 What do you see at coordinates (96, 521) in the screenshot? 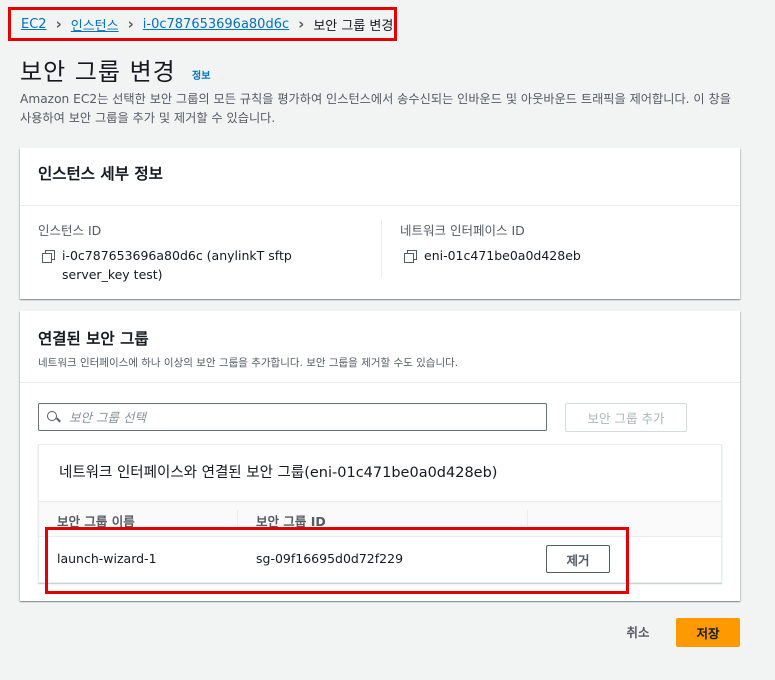
I see `column-header-name: 보안 그룹 이름` at bounding box center [96, 521].